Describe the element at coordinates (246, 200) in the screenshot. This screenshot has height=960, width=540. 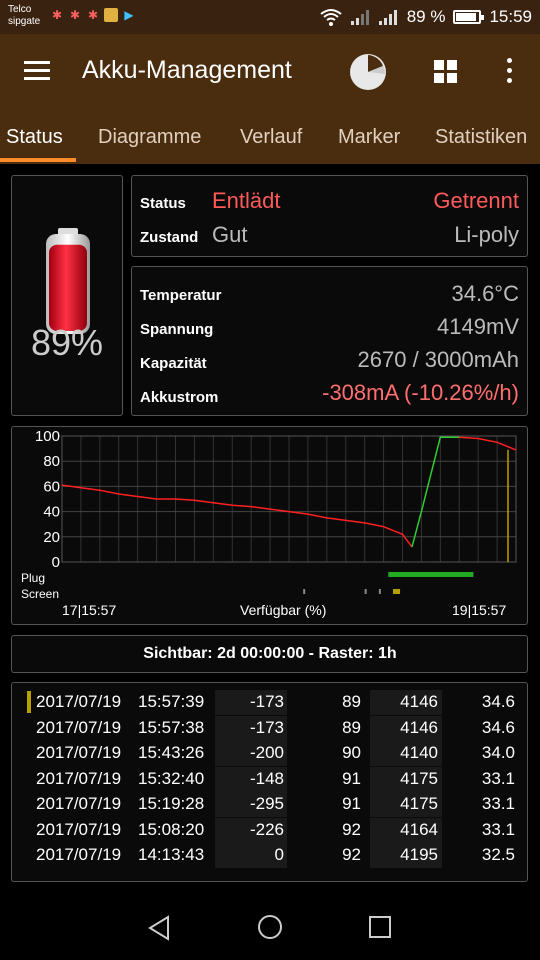
I see `status-value: Entlädt` at that location.